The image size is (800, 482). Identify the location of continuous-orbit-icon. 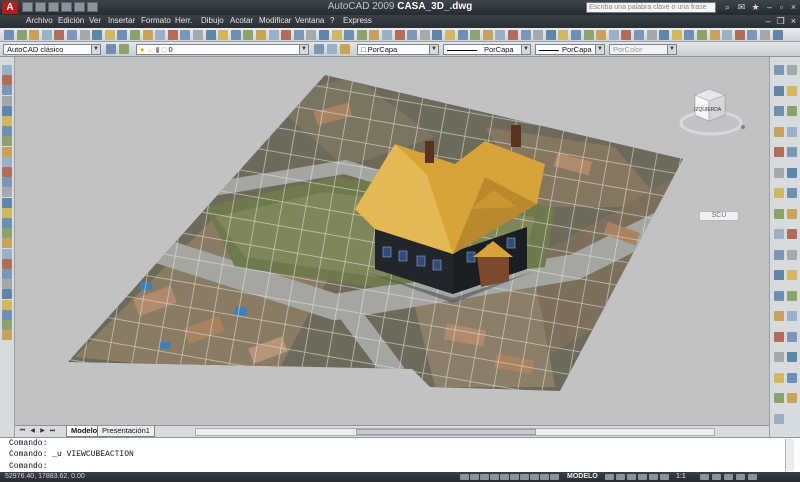
(7, 294).